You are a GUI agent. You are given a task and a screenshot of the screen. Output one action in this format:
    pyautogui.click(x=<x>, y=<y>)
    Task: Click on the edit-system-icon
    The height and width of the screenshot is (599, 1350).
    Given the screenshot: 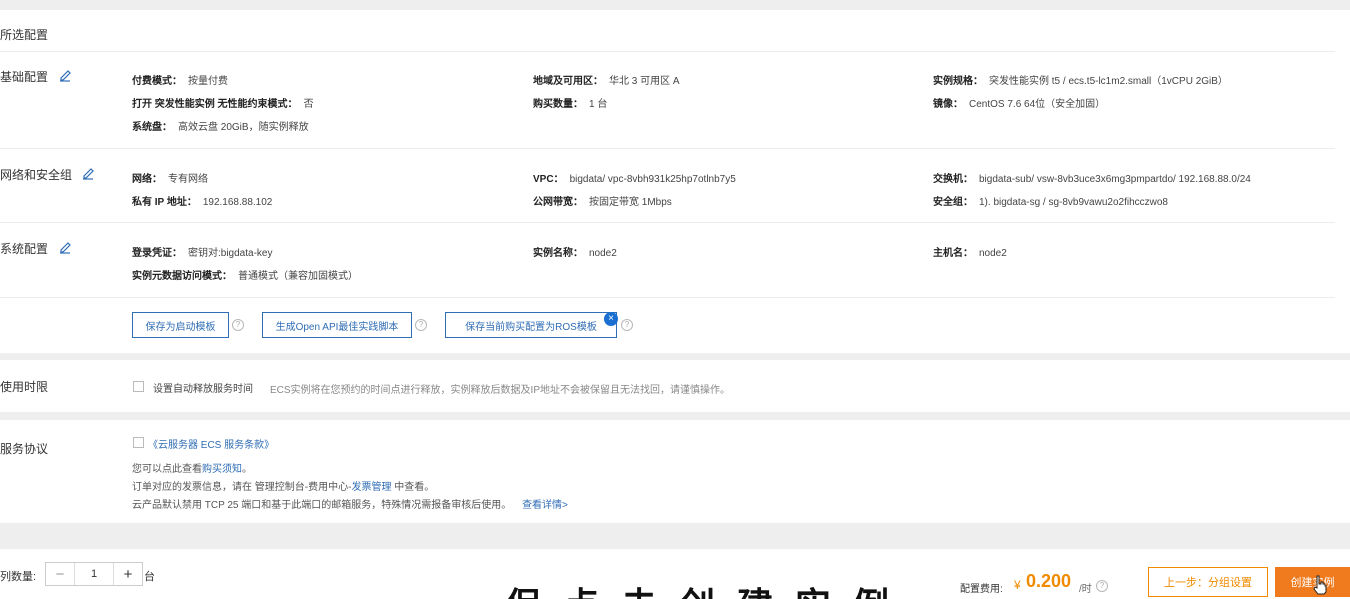 What is the action you would take?
    pyautogui.click(x=65, y=247)
    